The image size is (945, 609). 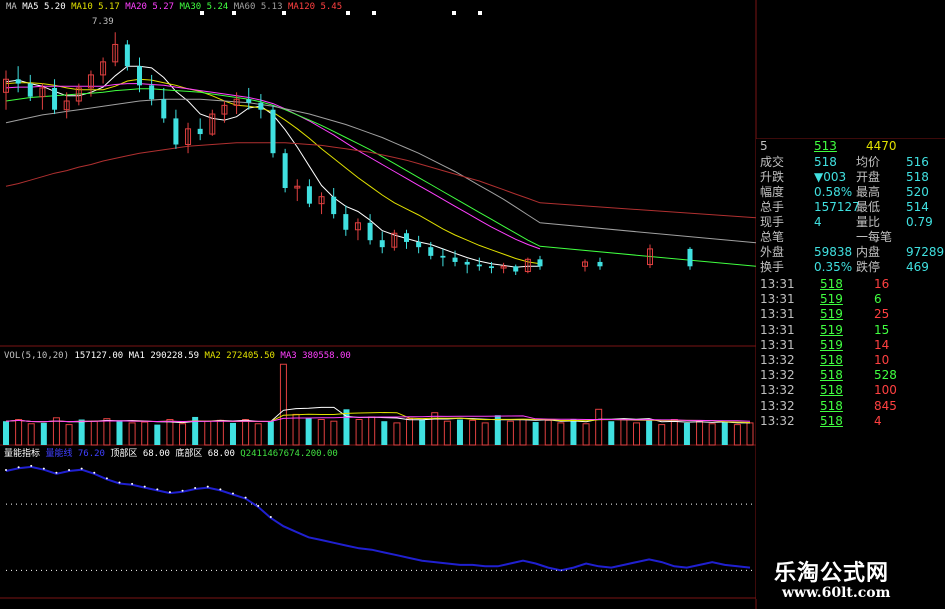 I want to click on stat-value-2: 514, so click(x=917, y=207).